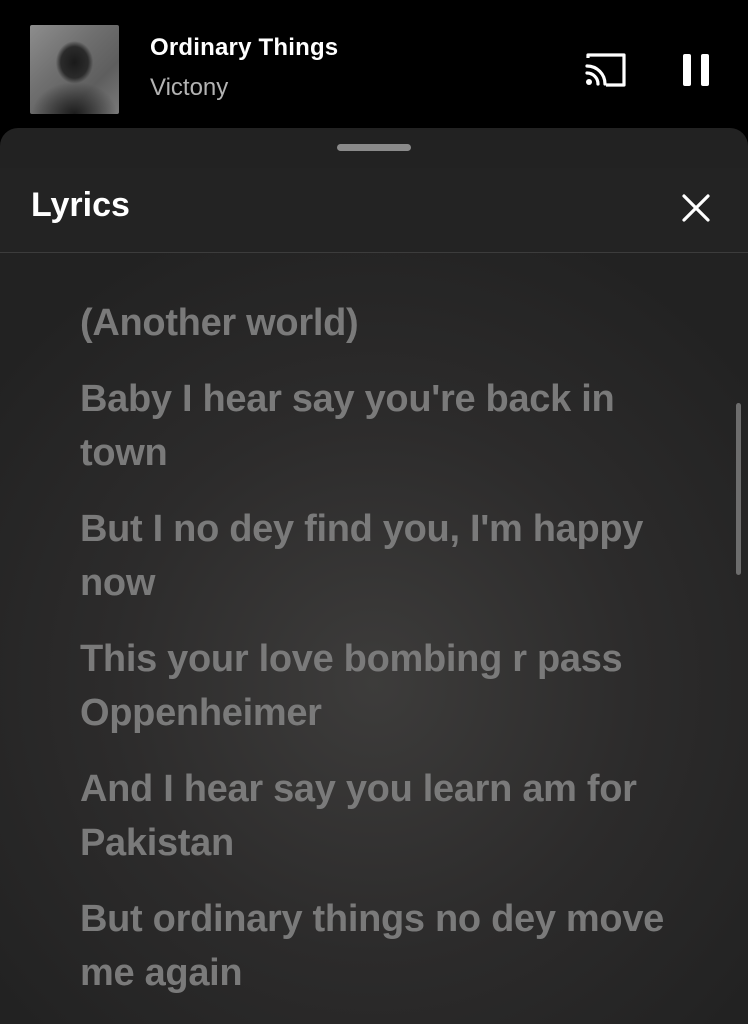  I want to click on lyric-line: But ordinary things no dey move me again, so click(380, 946).